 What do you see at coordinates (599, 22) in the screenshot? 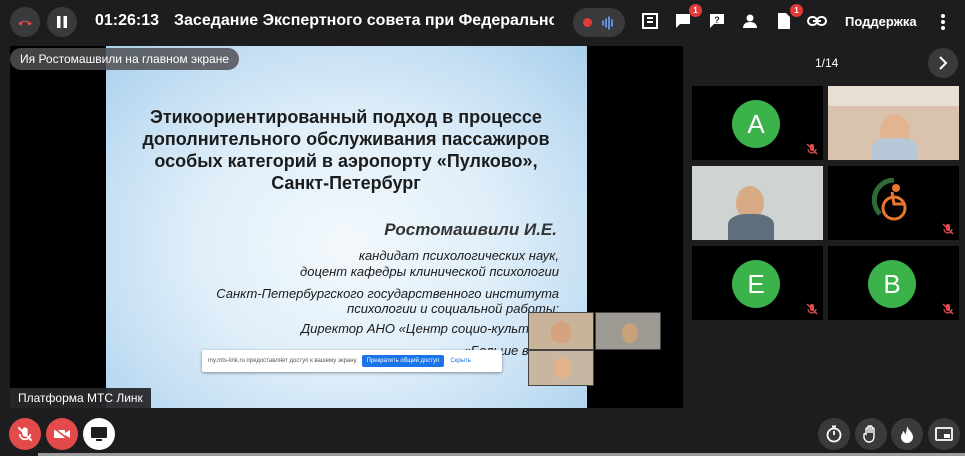
I see `recording-indicator` at bounding box center [599, 22].